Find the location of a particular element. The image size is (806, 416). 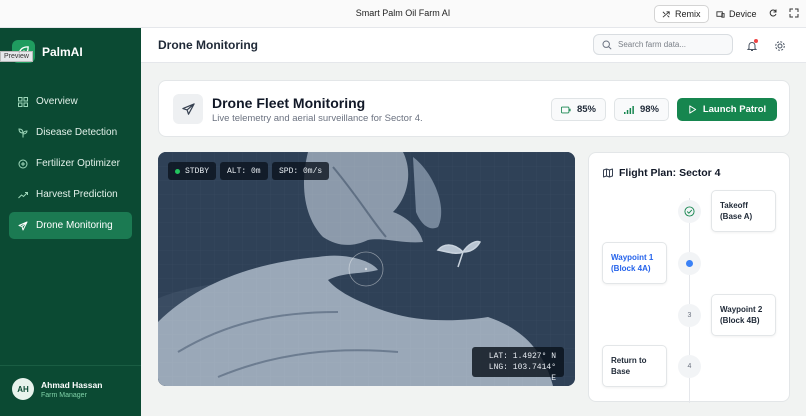

altitude-readout: ALT: 0m is located at coordinates (244, 171).